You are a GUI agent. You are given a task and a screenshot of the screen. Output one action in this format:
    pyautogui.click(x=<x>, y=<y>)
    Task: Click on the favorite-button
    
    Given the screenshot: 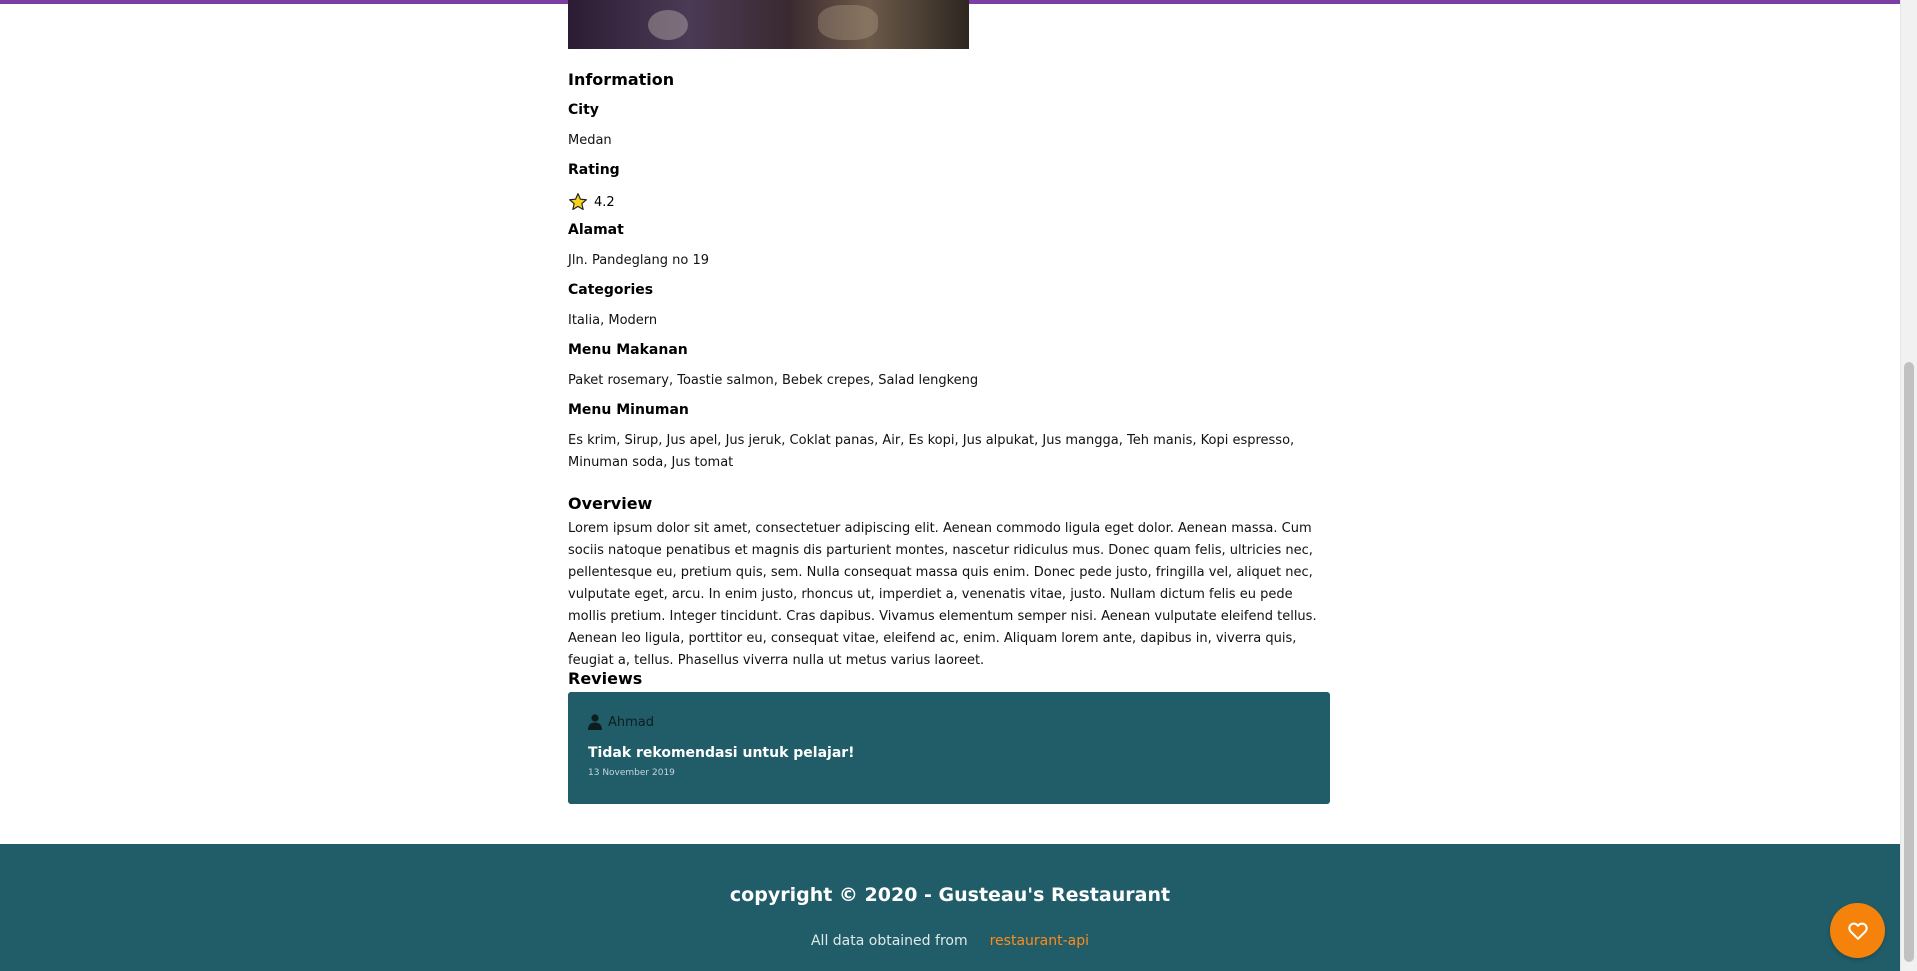 What is the action you would take?
    pyautogui.click(x=1857, y=930)
    